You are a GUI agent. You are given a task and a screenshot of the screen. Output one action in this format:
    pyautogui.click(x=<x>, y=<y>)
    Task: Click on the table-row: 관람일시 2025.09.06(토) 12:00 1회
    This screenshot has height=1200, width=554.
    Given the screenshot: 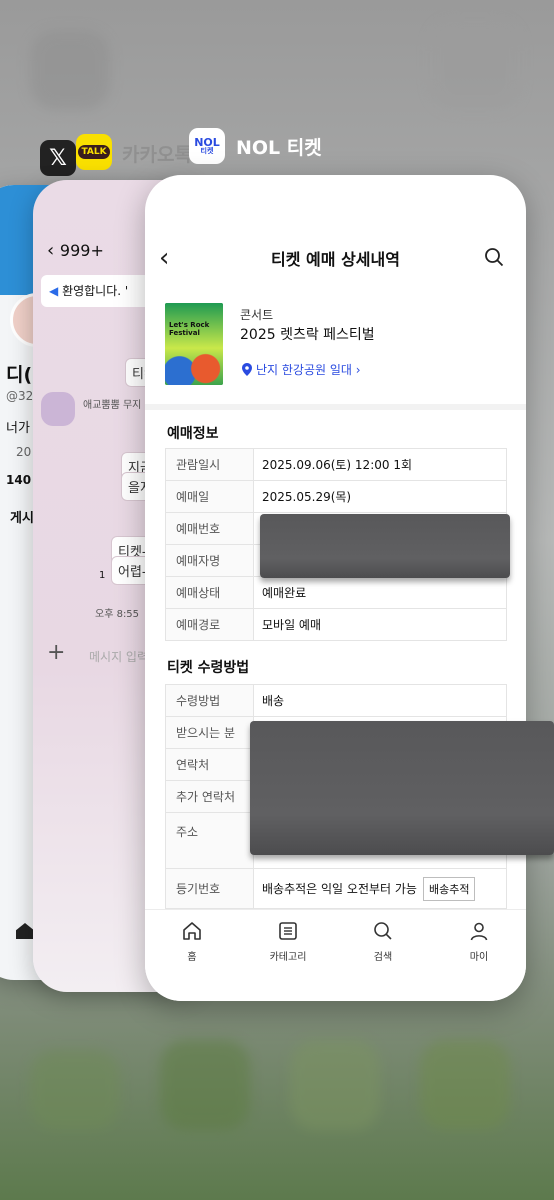 What is the action you would take?
    pyautogui.click(x=336, y=464)
    